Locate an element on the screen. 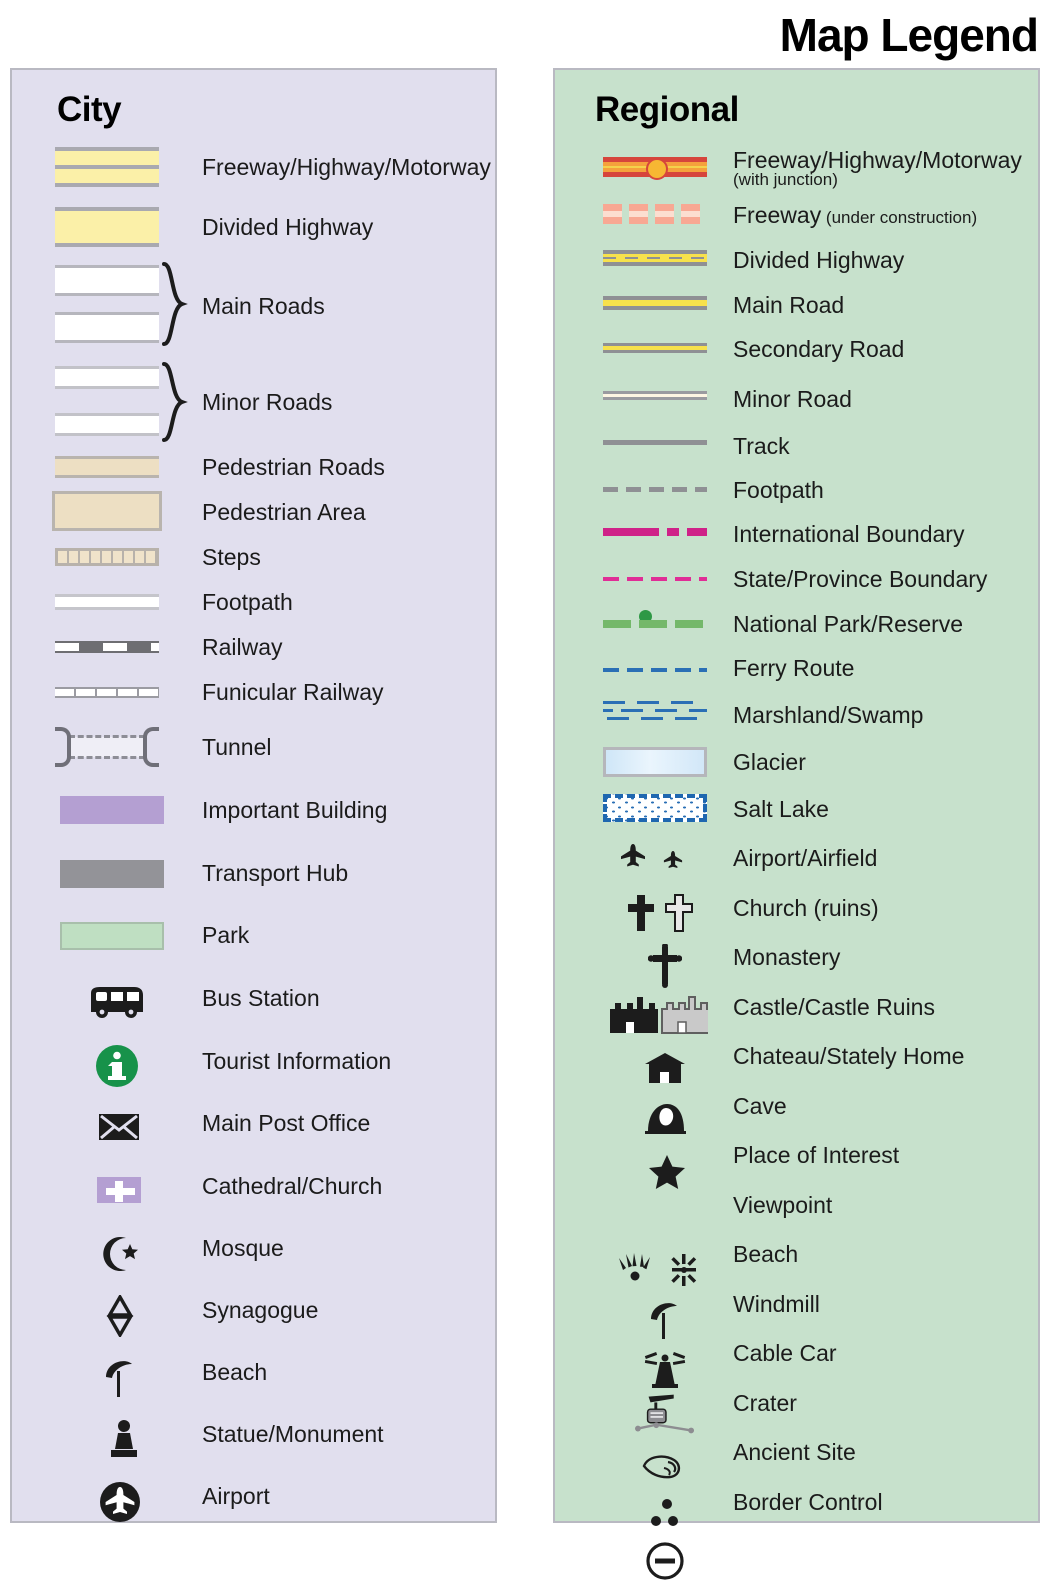  regional-item-label-main: Freeway/Highway/Motorway is located at coordinates (877, 160).